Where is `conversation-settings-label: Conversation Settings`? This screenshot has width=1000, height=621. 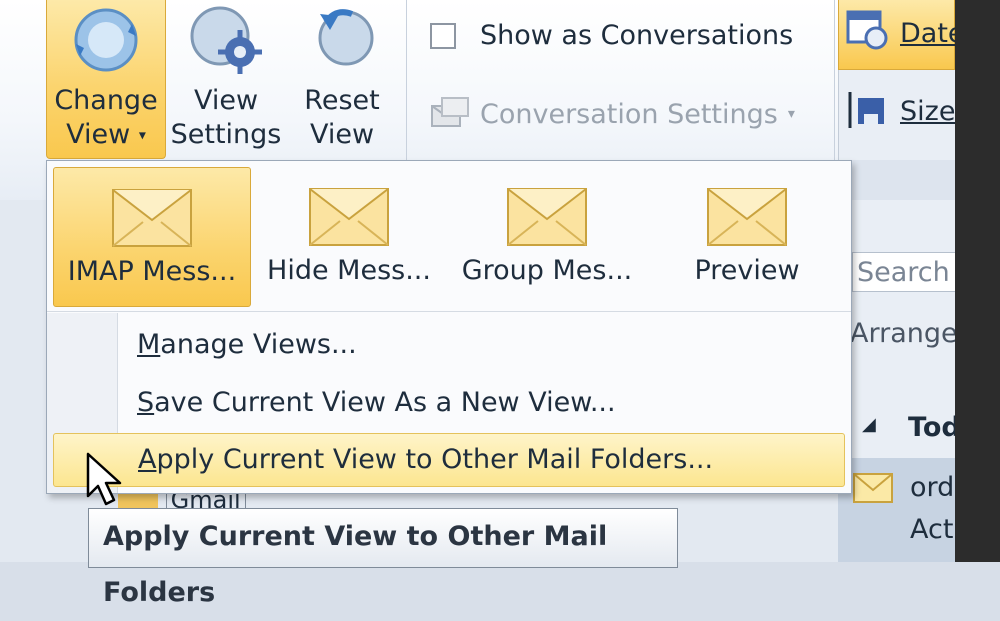
conversation-settings-label: Conversation Settings is located at coordinates (629, 114).